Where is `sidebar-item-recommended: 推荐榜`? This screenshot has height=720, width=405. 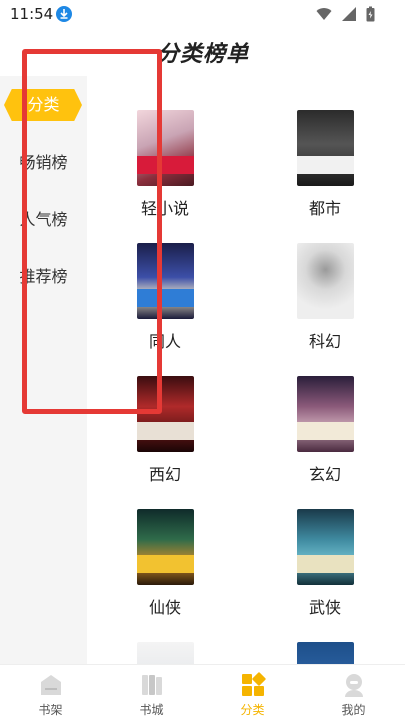 sidebar-item-recommended: 推荐榜 is located at coordinates (43, 277).